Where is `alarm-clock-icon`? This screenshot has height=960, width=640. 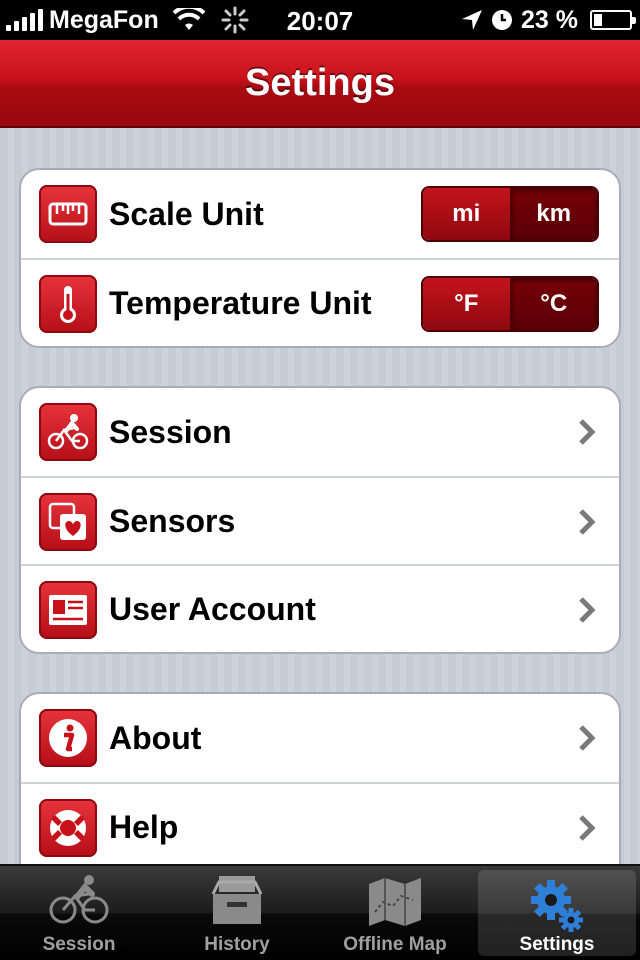
alarm-clock-icon is located at coordinates (502, 20).